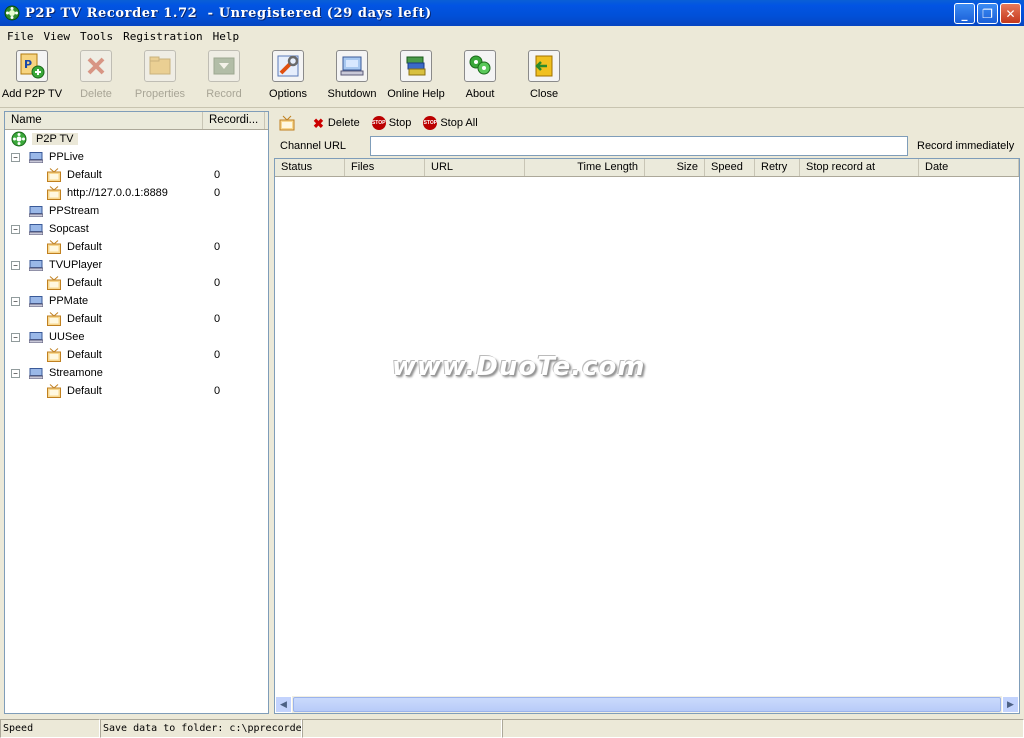 Image resolution: width=1024 pixels, height=738 pixels. What do you see at coordinates (28, 64) in the screenshot?
I see `svg-text: P` at bounding box center [28, 64].